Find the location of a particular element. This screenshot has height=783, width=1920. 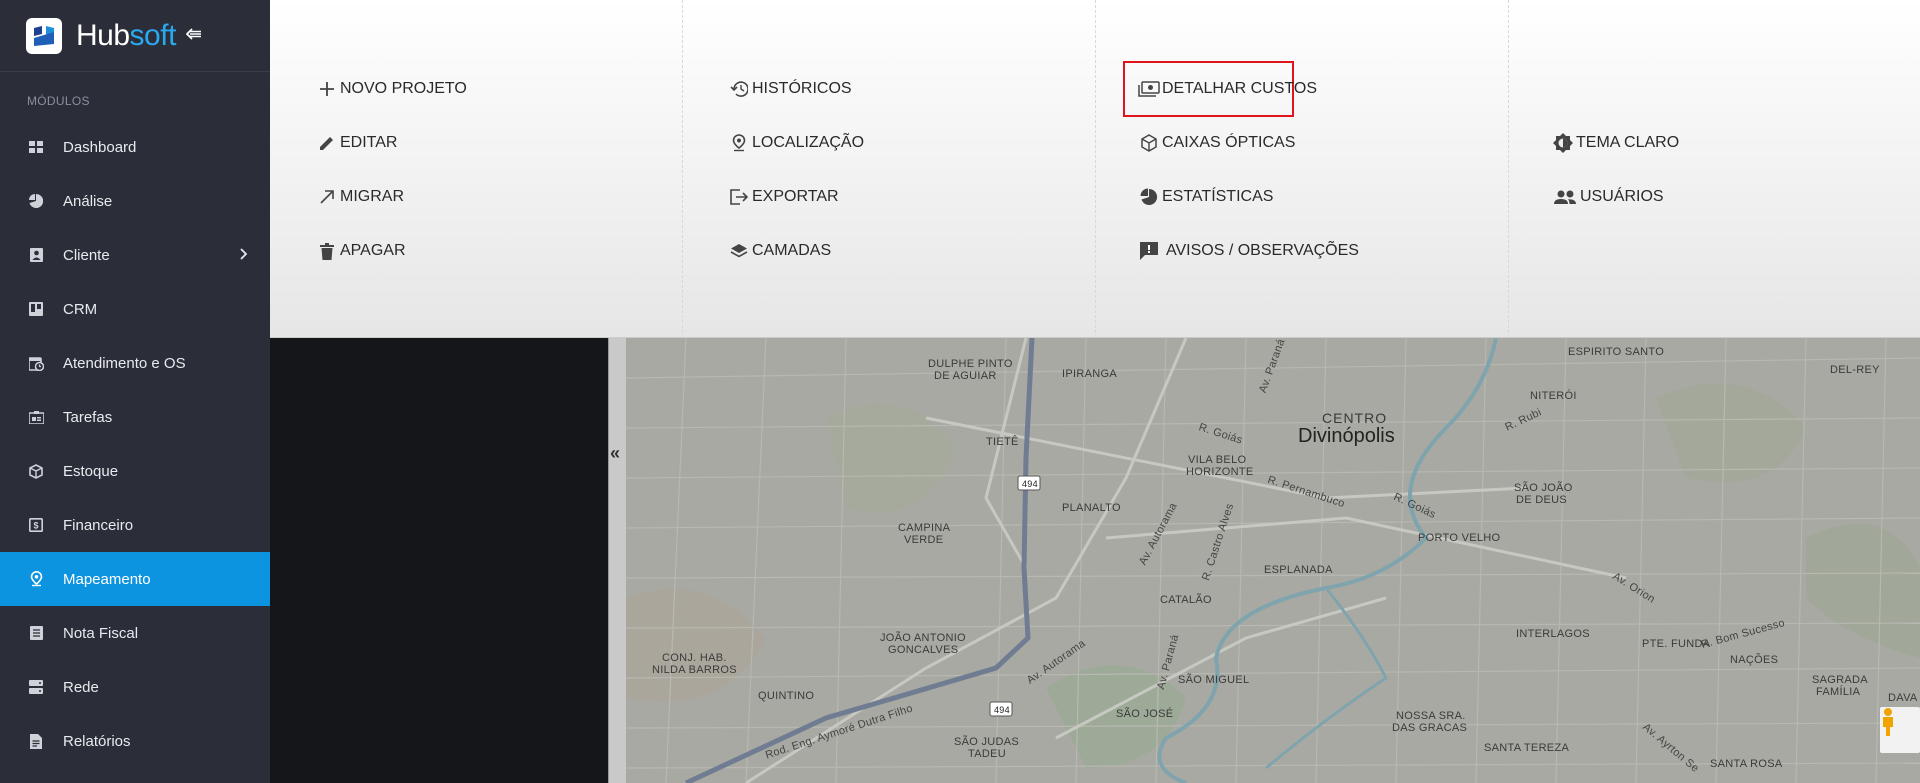

sidebar-item-label: Análise is located at coordinates (88, 201).